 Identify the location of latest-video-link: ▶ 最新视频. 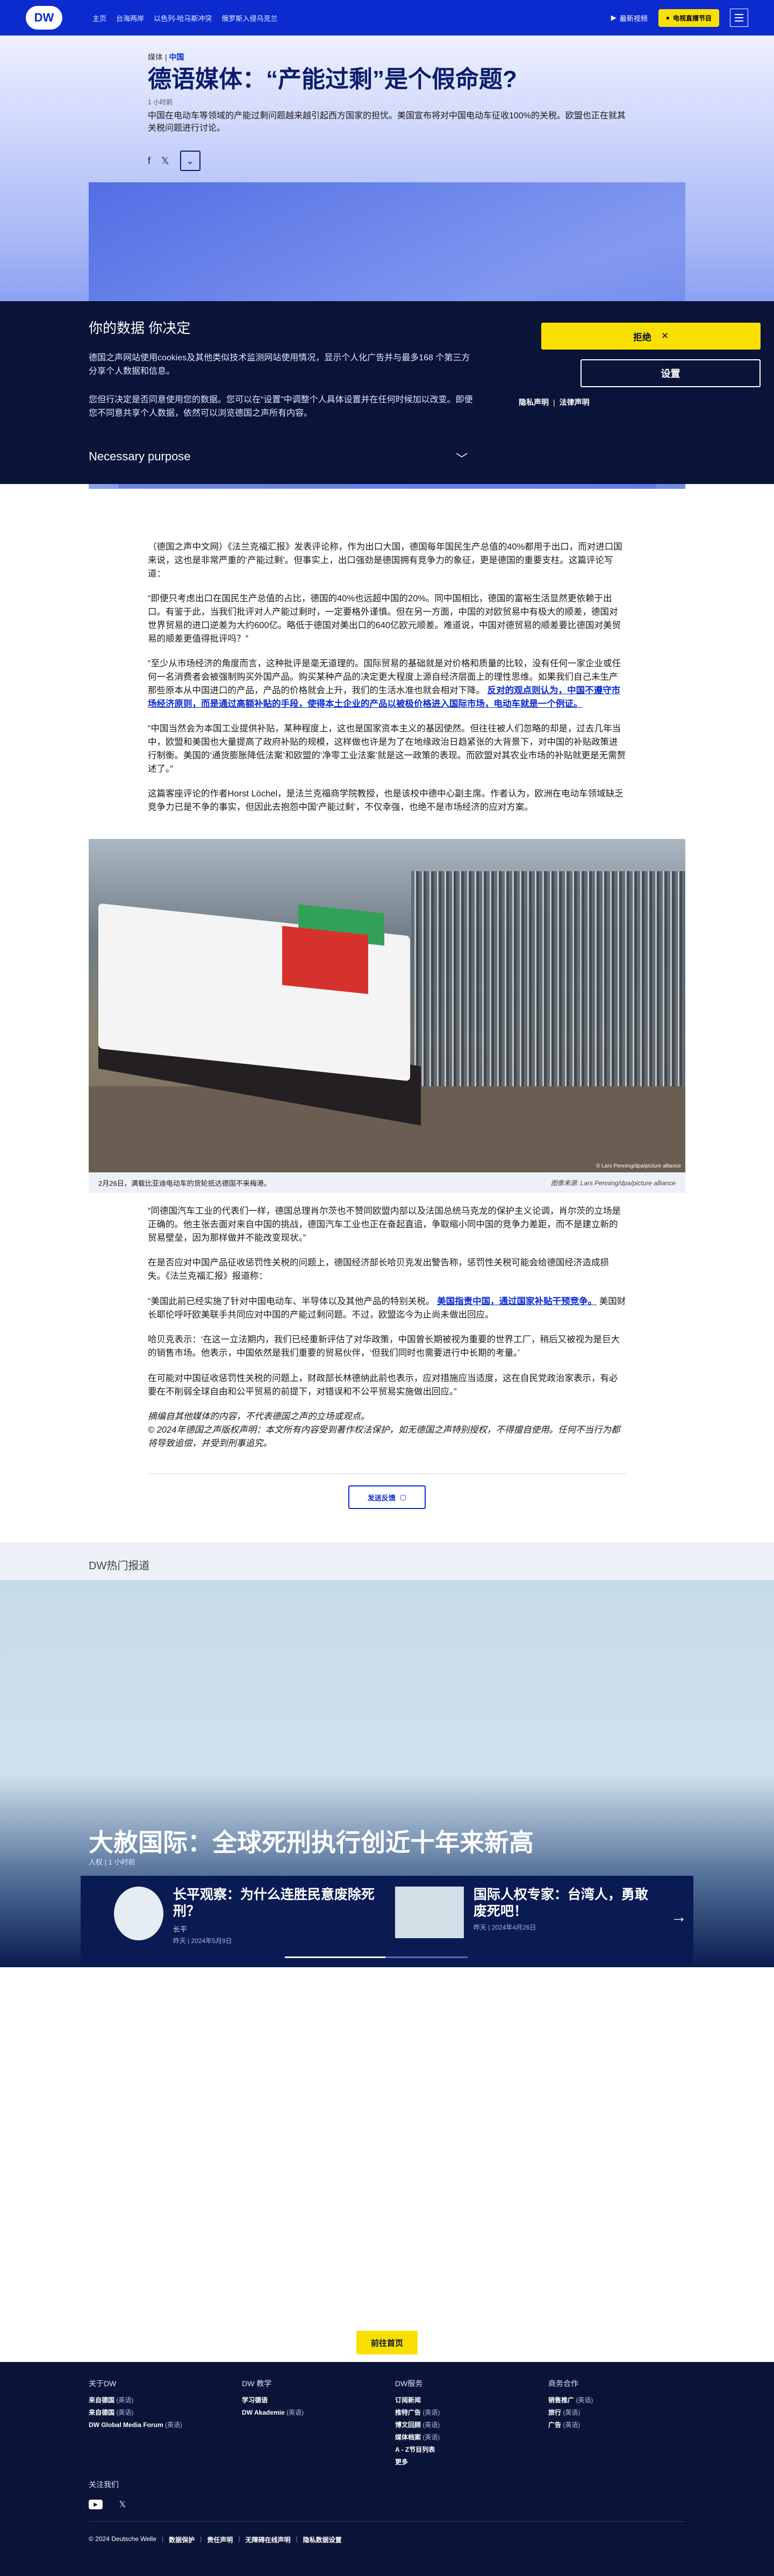
(629, 18).